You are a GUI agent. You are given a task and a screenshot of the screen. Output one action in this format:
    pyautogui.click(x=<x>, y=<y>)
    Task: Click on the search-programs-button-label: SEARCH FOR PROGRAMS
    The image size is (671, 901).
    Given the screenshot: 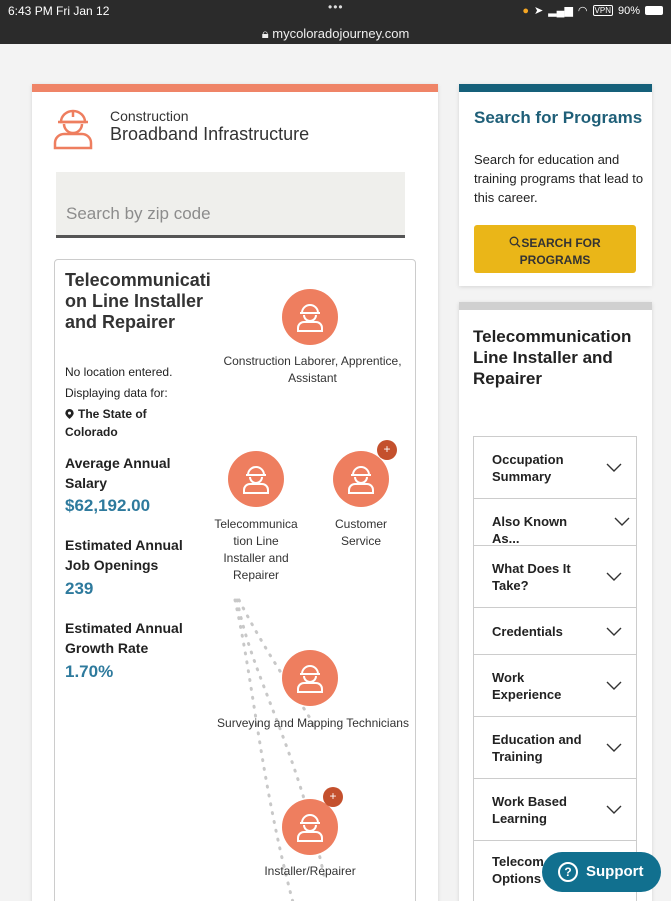 What is the action you would take?
    pyautogui.click(x=560, y=251)
    